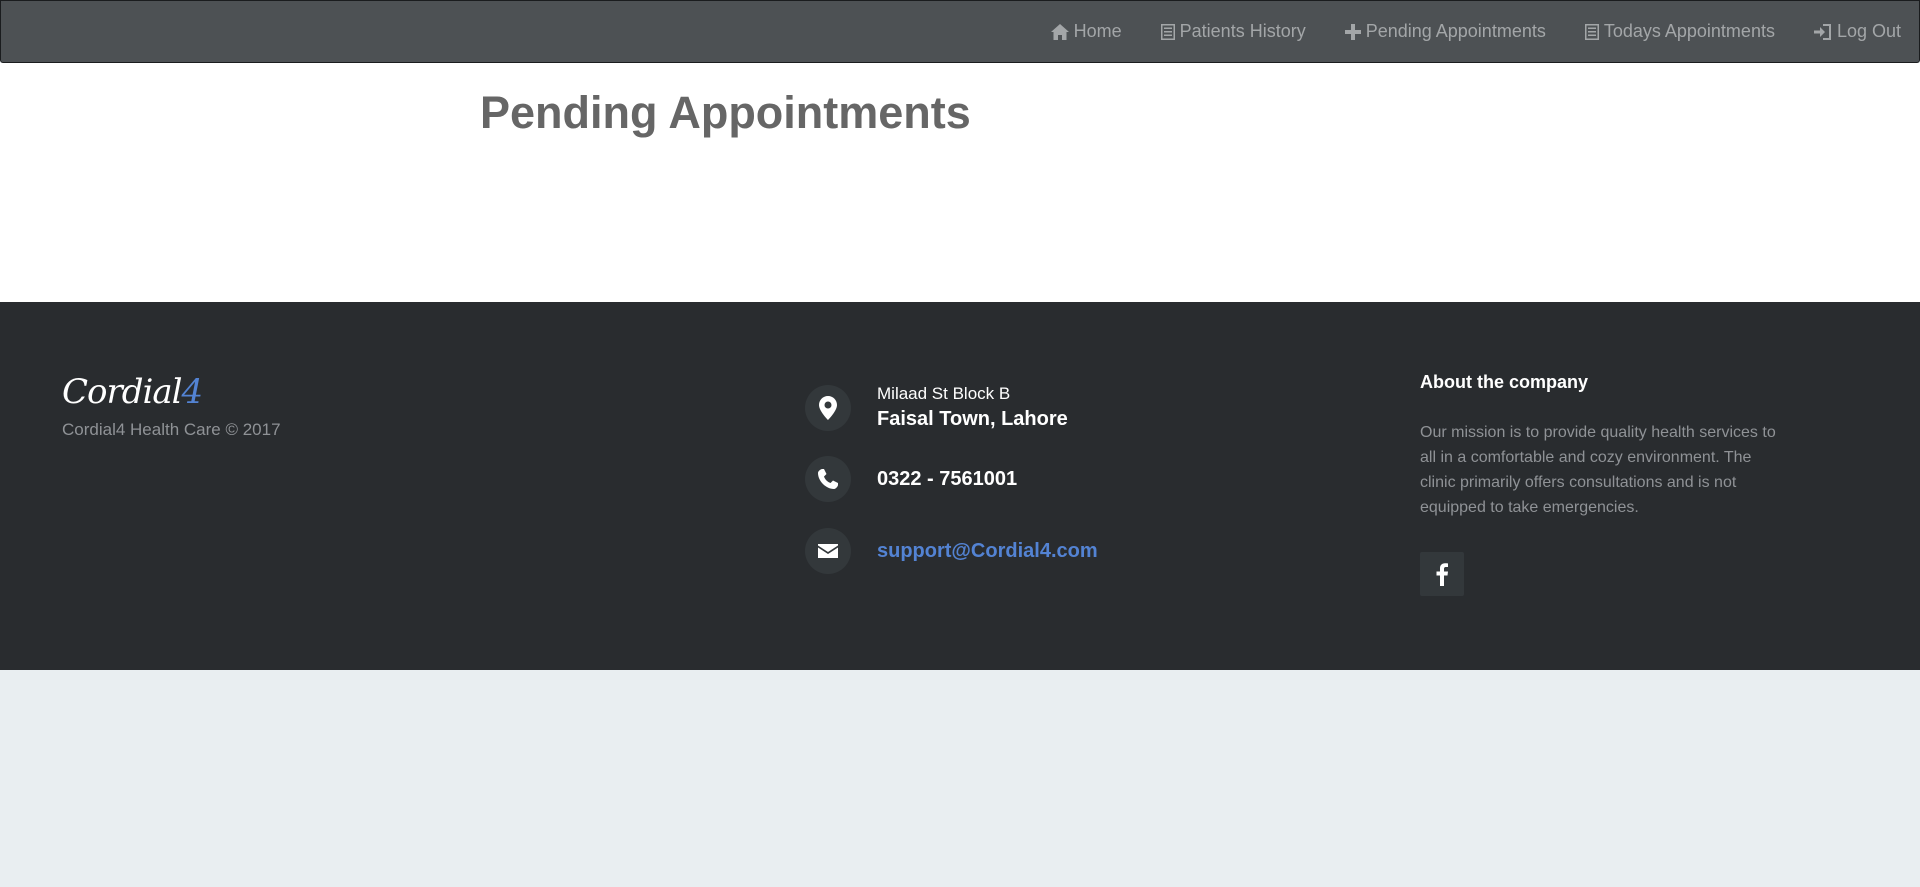  Describe the element at coordinates (1242, 31) in the screenshot. I see `nav-item-label: Patients History` at that location.